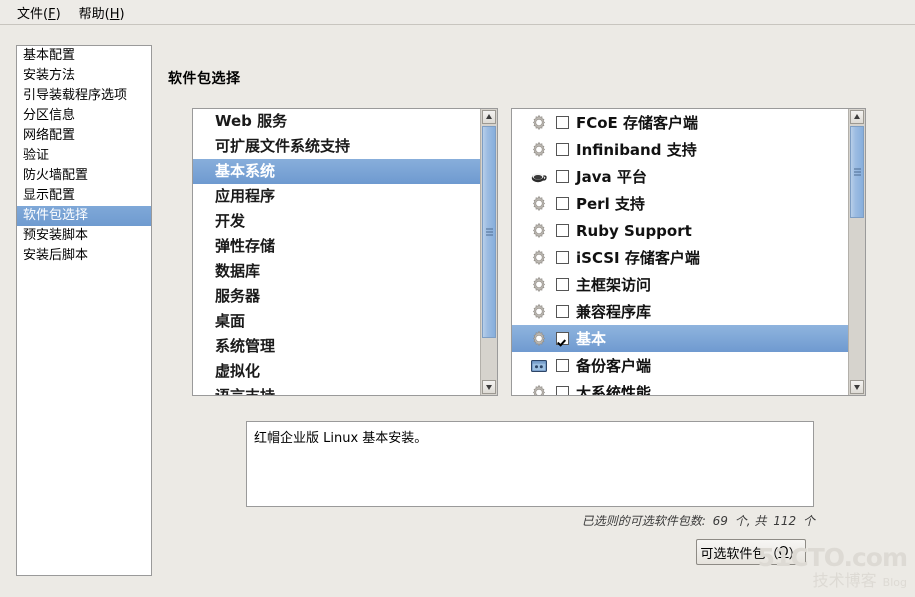 This screenshot has height=597, width=915. Describe the element at coordinates (720, 521) in the screenshot. I see `status-selected-count: 69` at that location.